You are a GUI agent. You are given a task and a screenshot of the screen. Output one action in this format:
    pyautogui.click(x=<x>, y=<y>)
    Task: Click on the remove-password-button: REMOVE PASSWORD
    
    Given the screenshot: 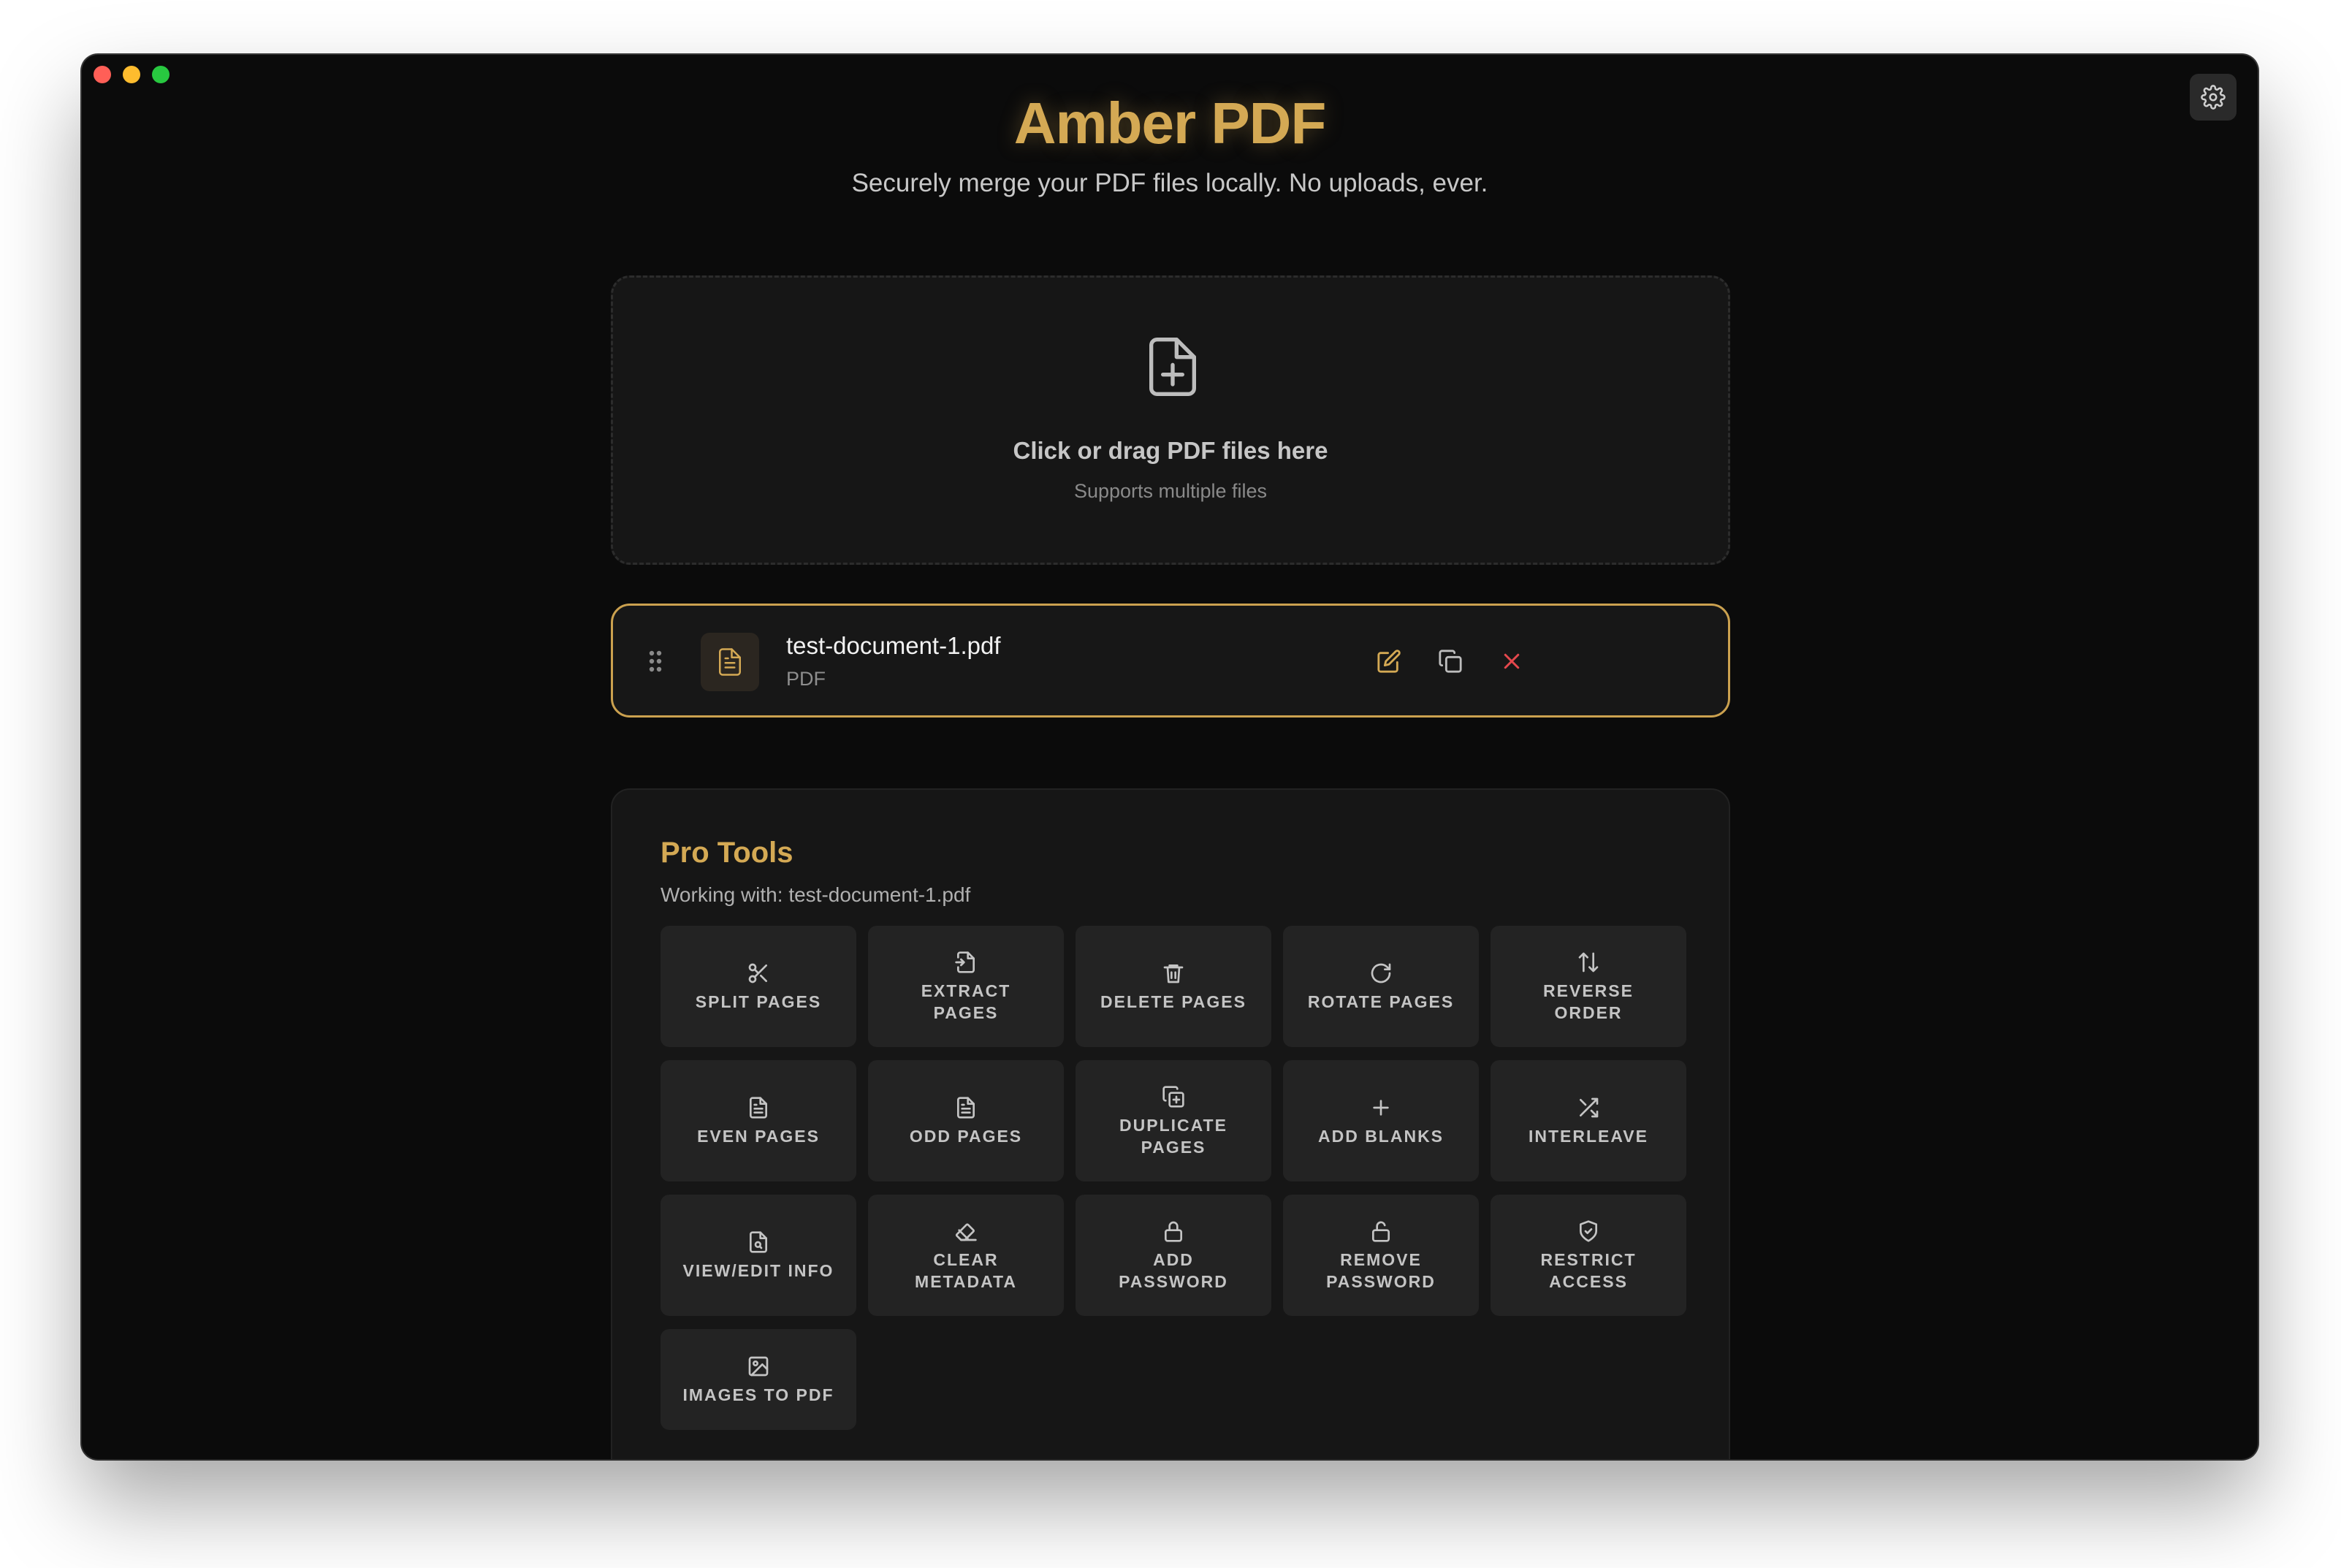 What is the action you would take?
    pyautogui.click(x=1381, y=1255)
    